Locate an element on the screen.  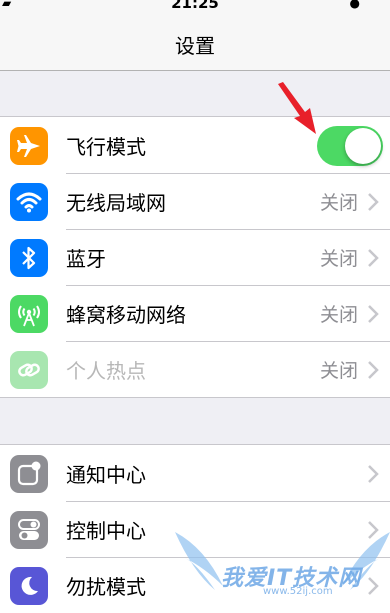
settings-row-cellular: 蜂窝移动网络 关闭 is located at coordinates (195, 313).